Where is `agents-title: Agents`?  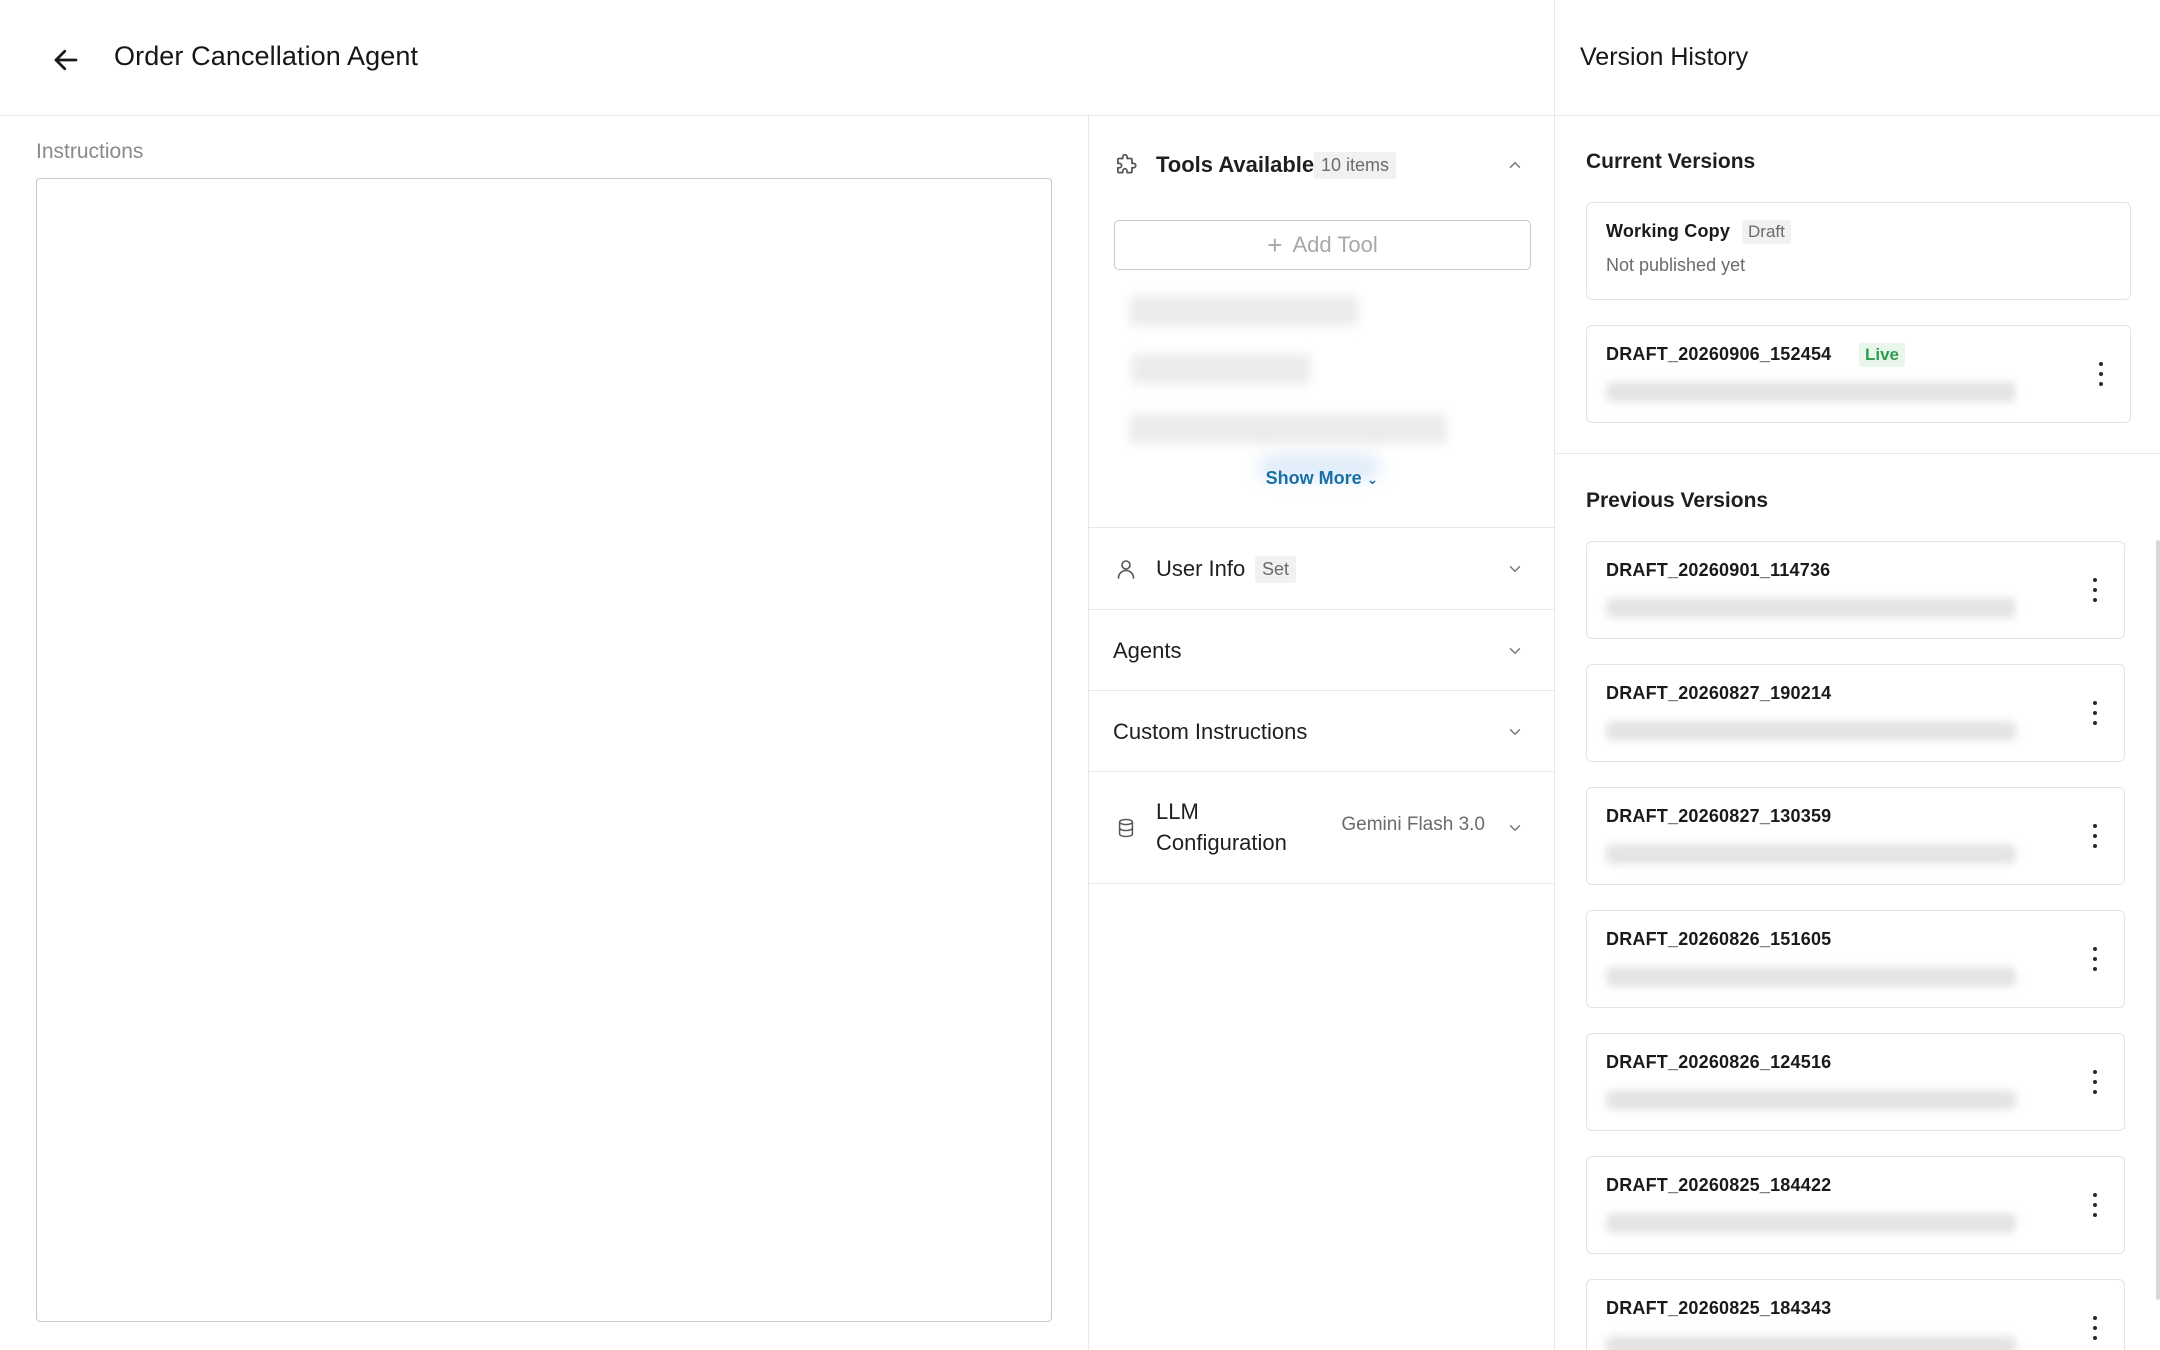 agents-title: Agents is located at coordinates (1147, 650).